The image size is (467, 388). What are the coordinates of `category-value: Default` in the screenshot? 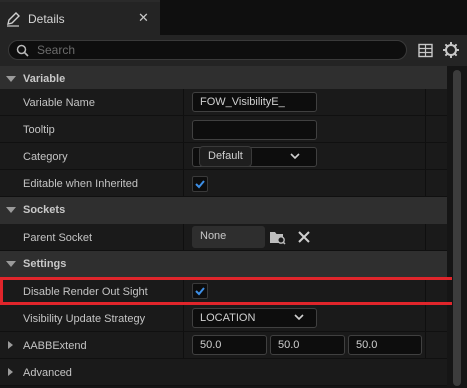 It's located at (225, 156).